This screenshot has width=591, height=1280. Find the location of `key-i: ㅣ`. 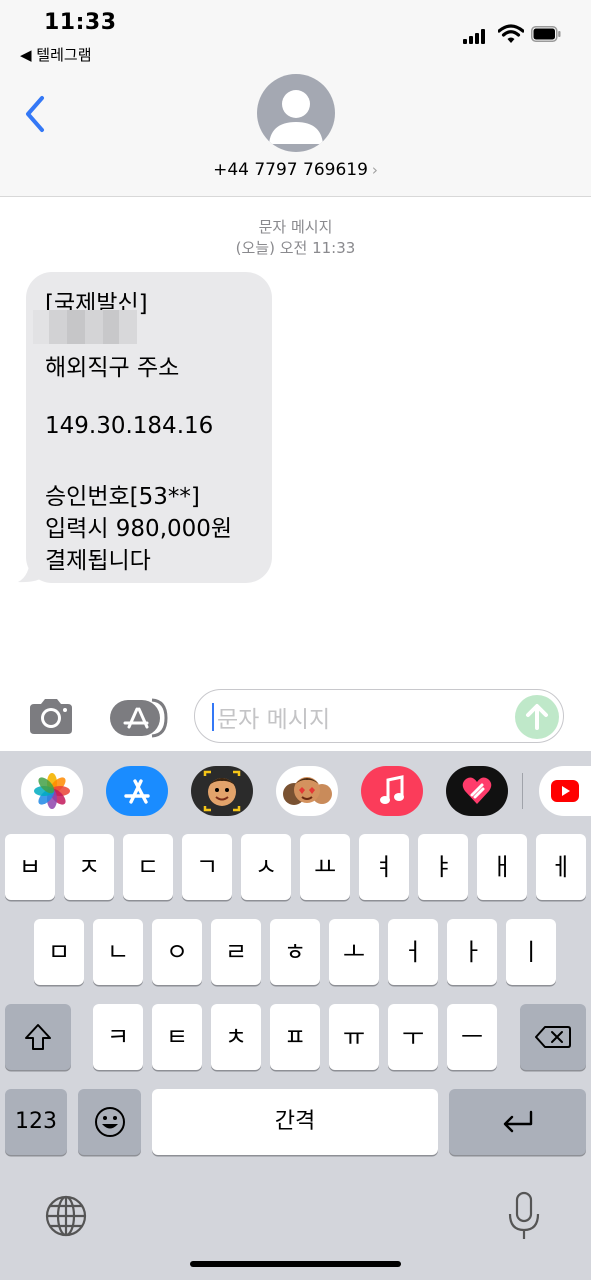

key-i: ㅣ is located at coordinates (531, 952).